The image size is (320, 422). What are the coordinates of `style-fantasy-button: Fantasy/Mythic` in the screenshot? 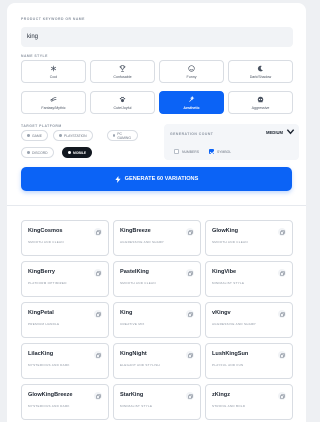 It's located at (53, 102).